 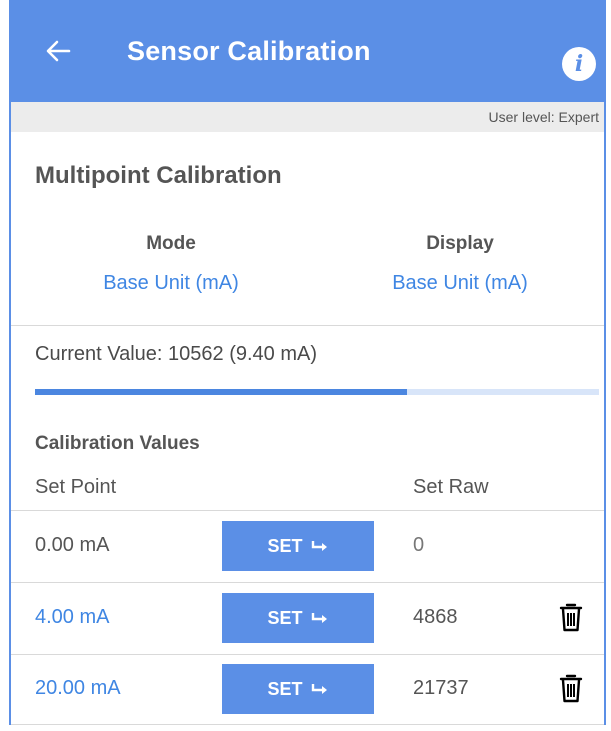 What do you see at coordinates (72, 617) in the screenshot?
I see `set-point-value-link: 4.00 mA` at bounding box center [72, 617].